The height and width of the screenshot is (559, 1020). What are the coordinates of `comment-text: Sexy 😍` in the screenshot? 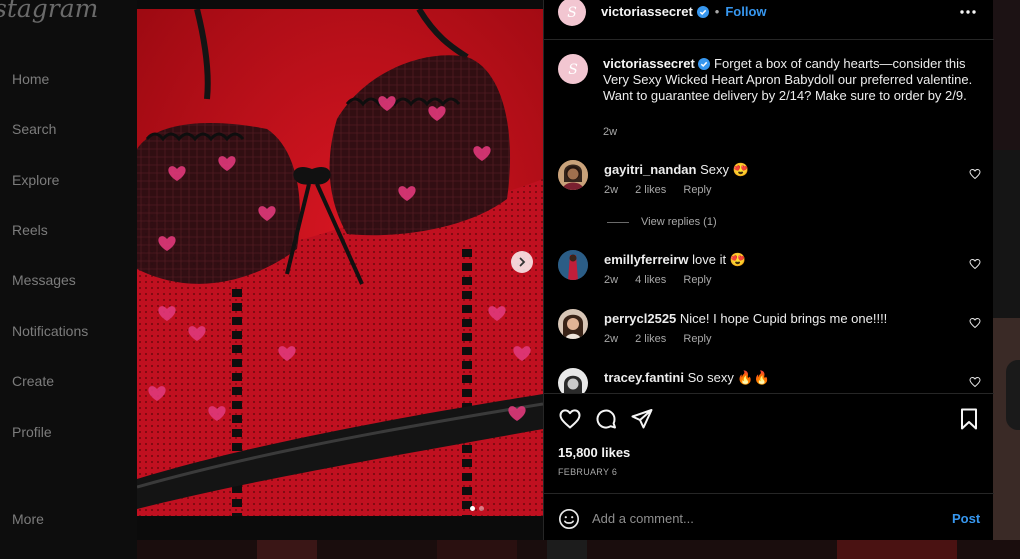 It's located at (724, 169).